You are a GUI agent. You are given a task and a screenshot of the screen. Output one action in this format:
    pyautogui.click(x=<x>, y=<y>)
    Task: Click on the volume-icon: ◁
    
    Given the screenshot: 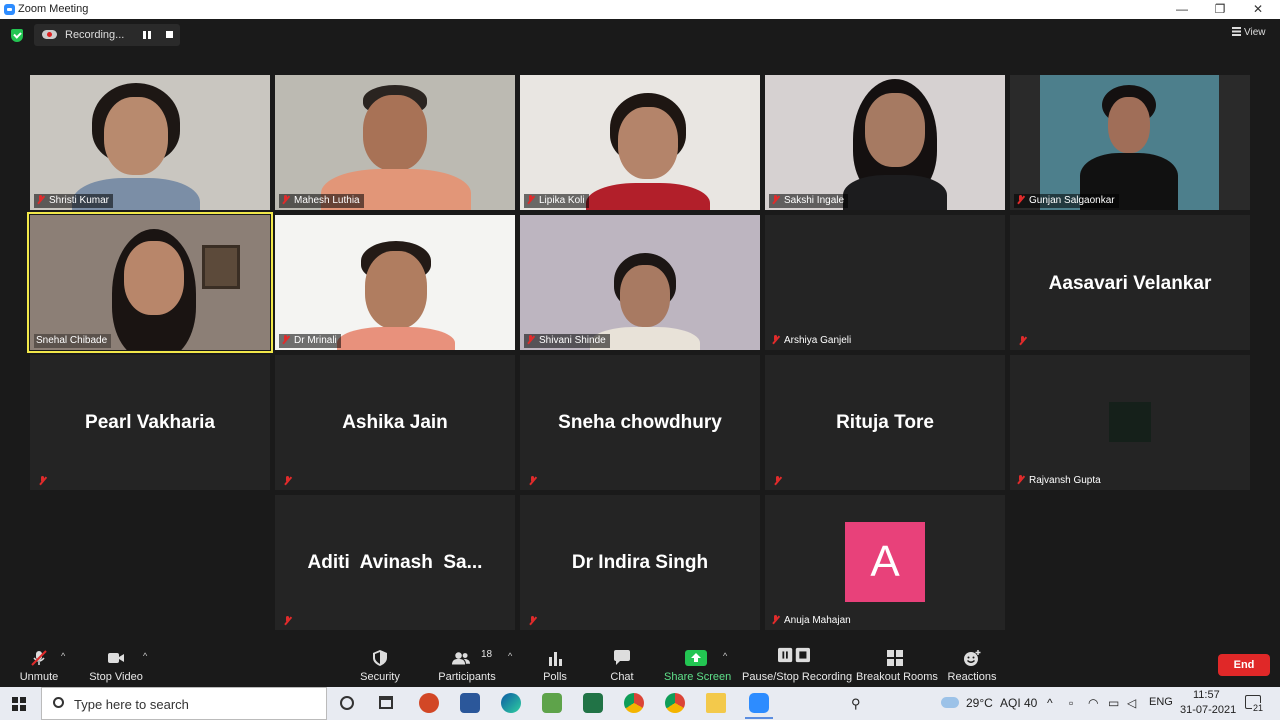 What is the action you would take?
    pyautogui.click(x=1131, y=703)
    